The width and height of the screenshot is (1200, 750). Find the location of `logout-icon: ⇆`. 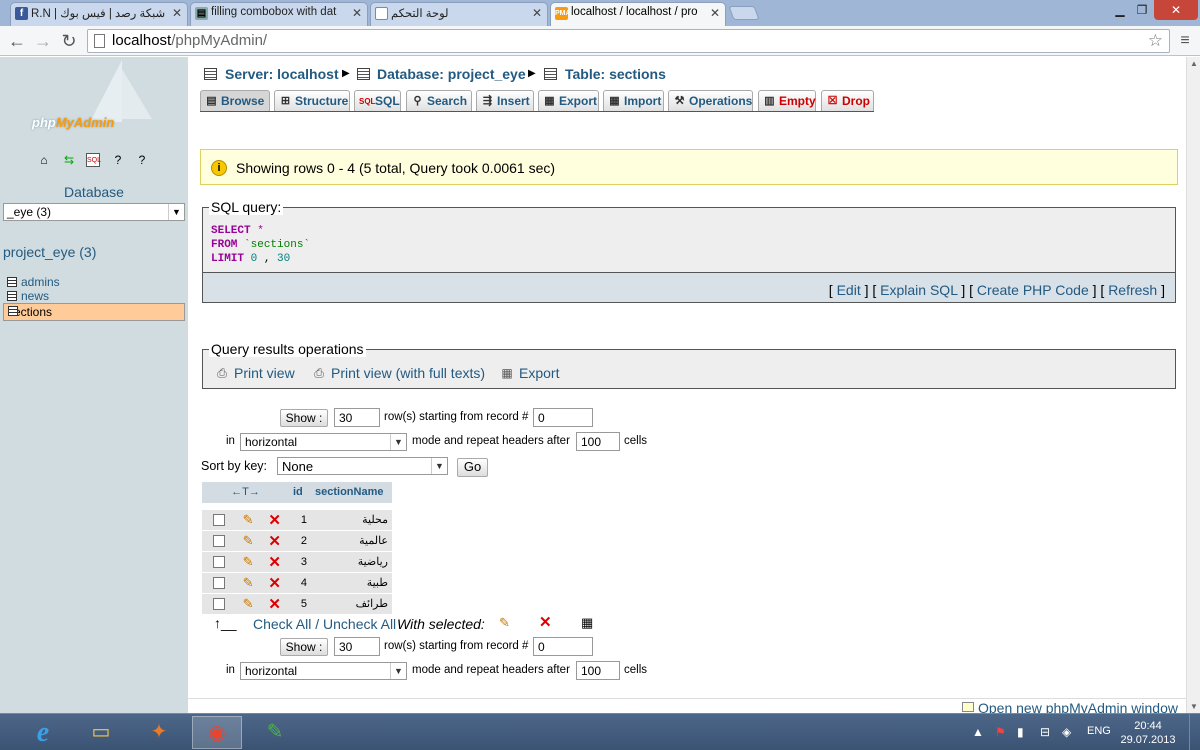

logout-icon: ⇆ is located at coordinates (69, 160).